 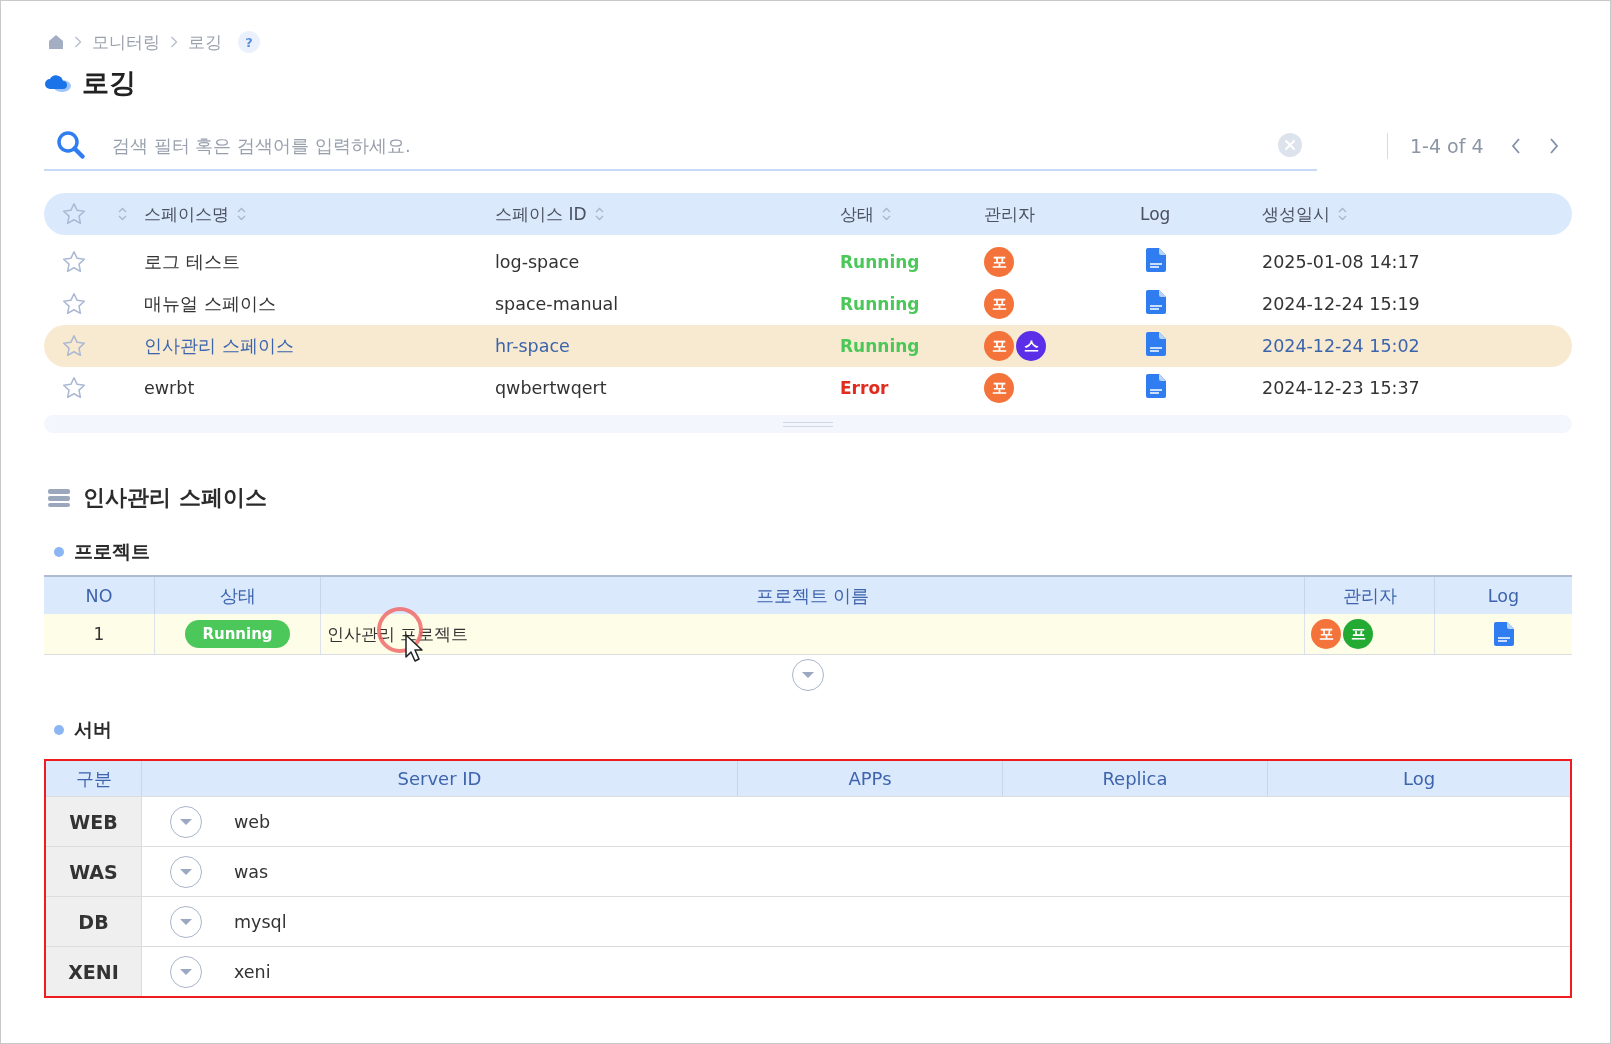 I want to click on clear-icon, so click(x=1290, y=145).